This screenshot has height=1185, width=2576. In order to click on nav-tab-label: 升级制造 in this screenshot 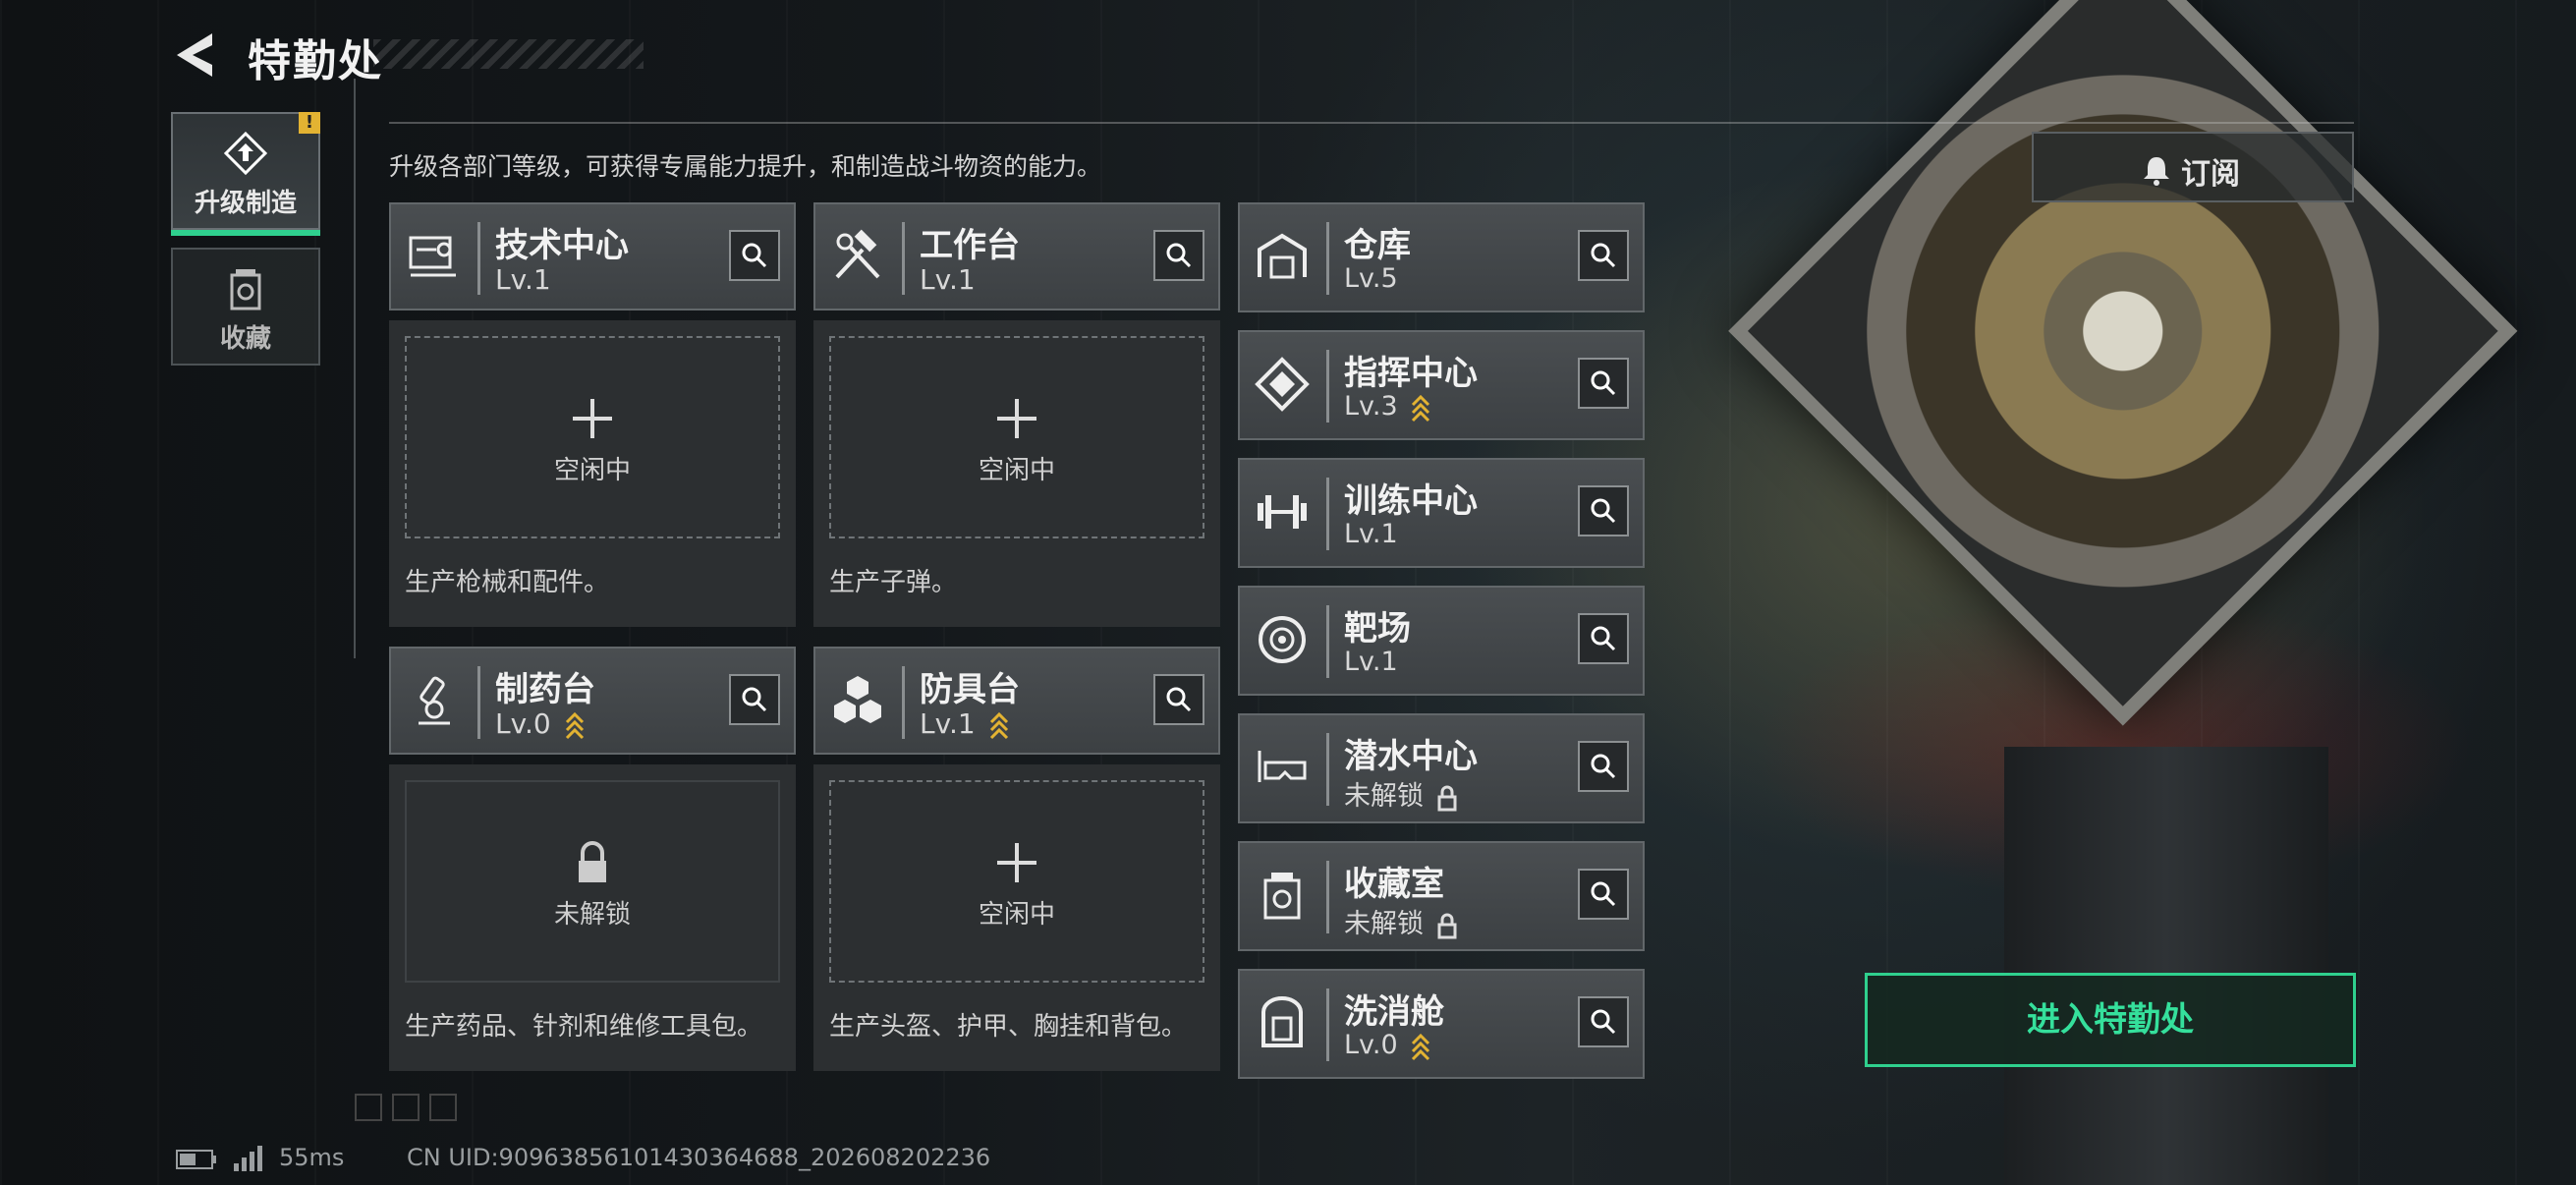, I will do `click(245, 204)`.